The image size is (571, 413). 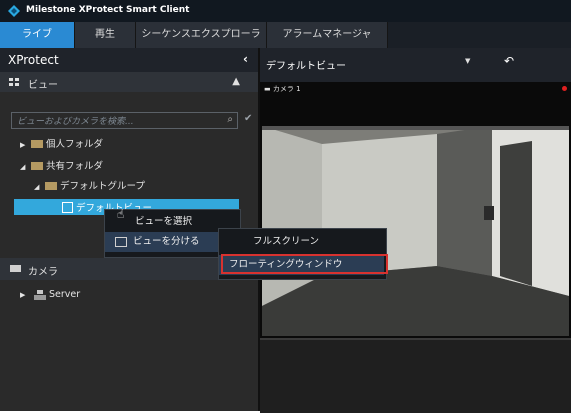 What do you see at coordinates (105, 35) in the screenshot?
I see `tab-playback: 再生` at bounding box center [105, 35].